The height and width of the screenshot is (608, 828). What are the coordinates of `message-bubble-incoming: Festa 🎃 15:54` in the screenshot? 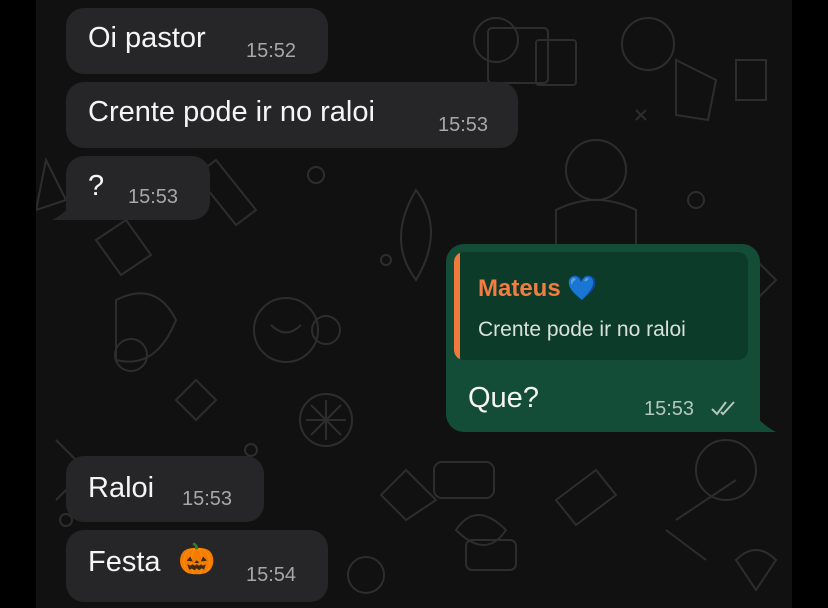 It's located at (197, 566).